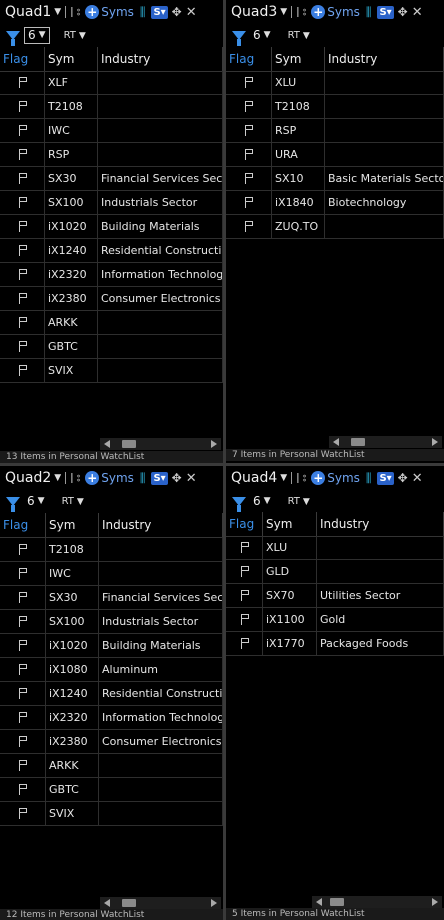 This screenshot has width=444, height=920. Describe the element at coordinates (129, 444) in the screenshot. I see `scroll-thumb` at that location.